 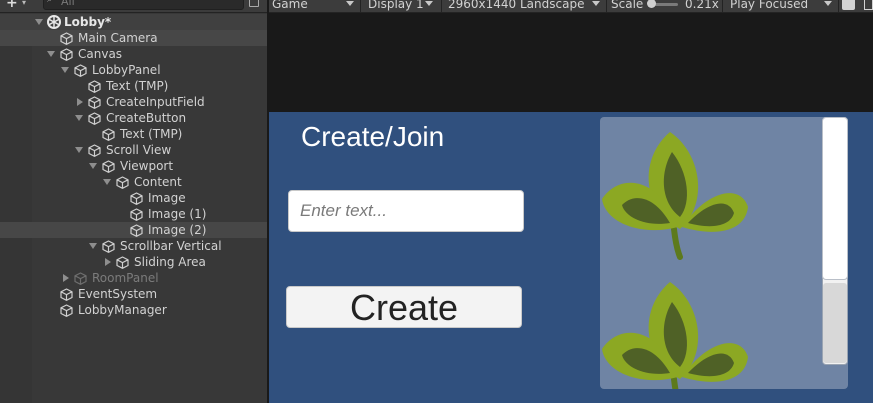 I want to click on hierarchy-item: CreateButton, so click(x=149, y=118).